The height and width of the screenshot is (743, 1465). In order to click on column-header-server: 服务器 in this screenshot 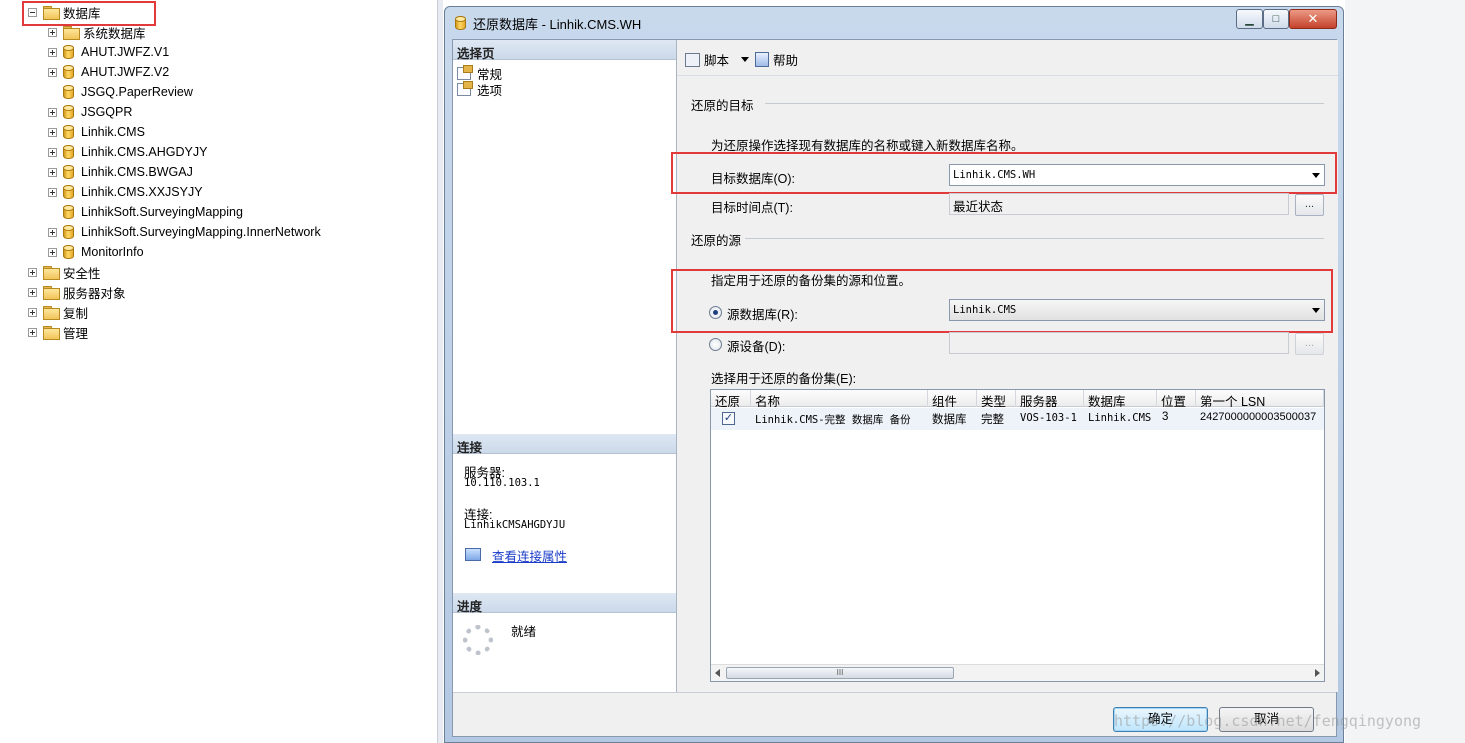, I will do `click(1050, 398)`.